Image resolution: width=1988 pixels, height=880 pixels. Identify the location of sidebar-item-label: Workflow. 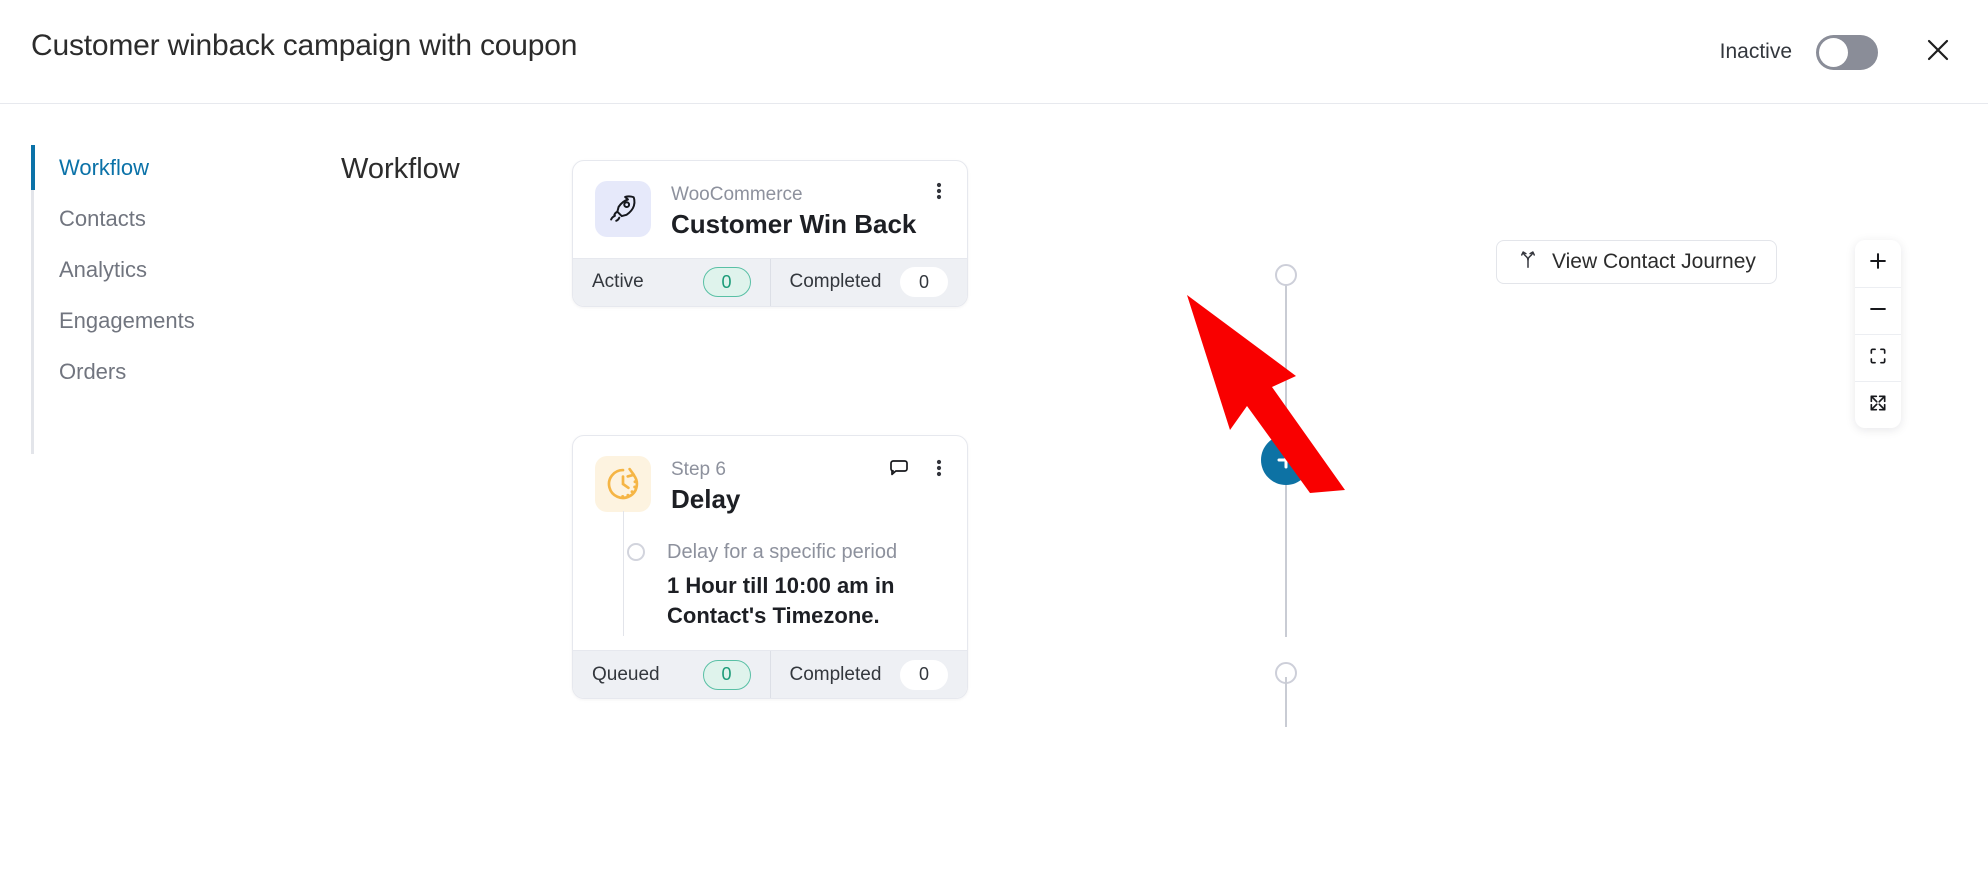
(104, 167).